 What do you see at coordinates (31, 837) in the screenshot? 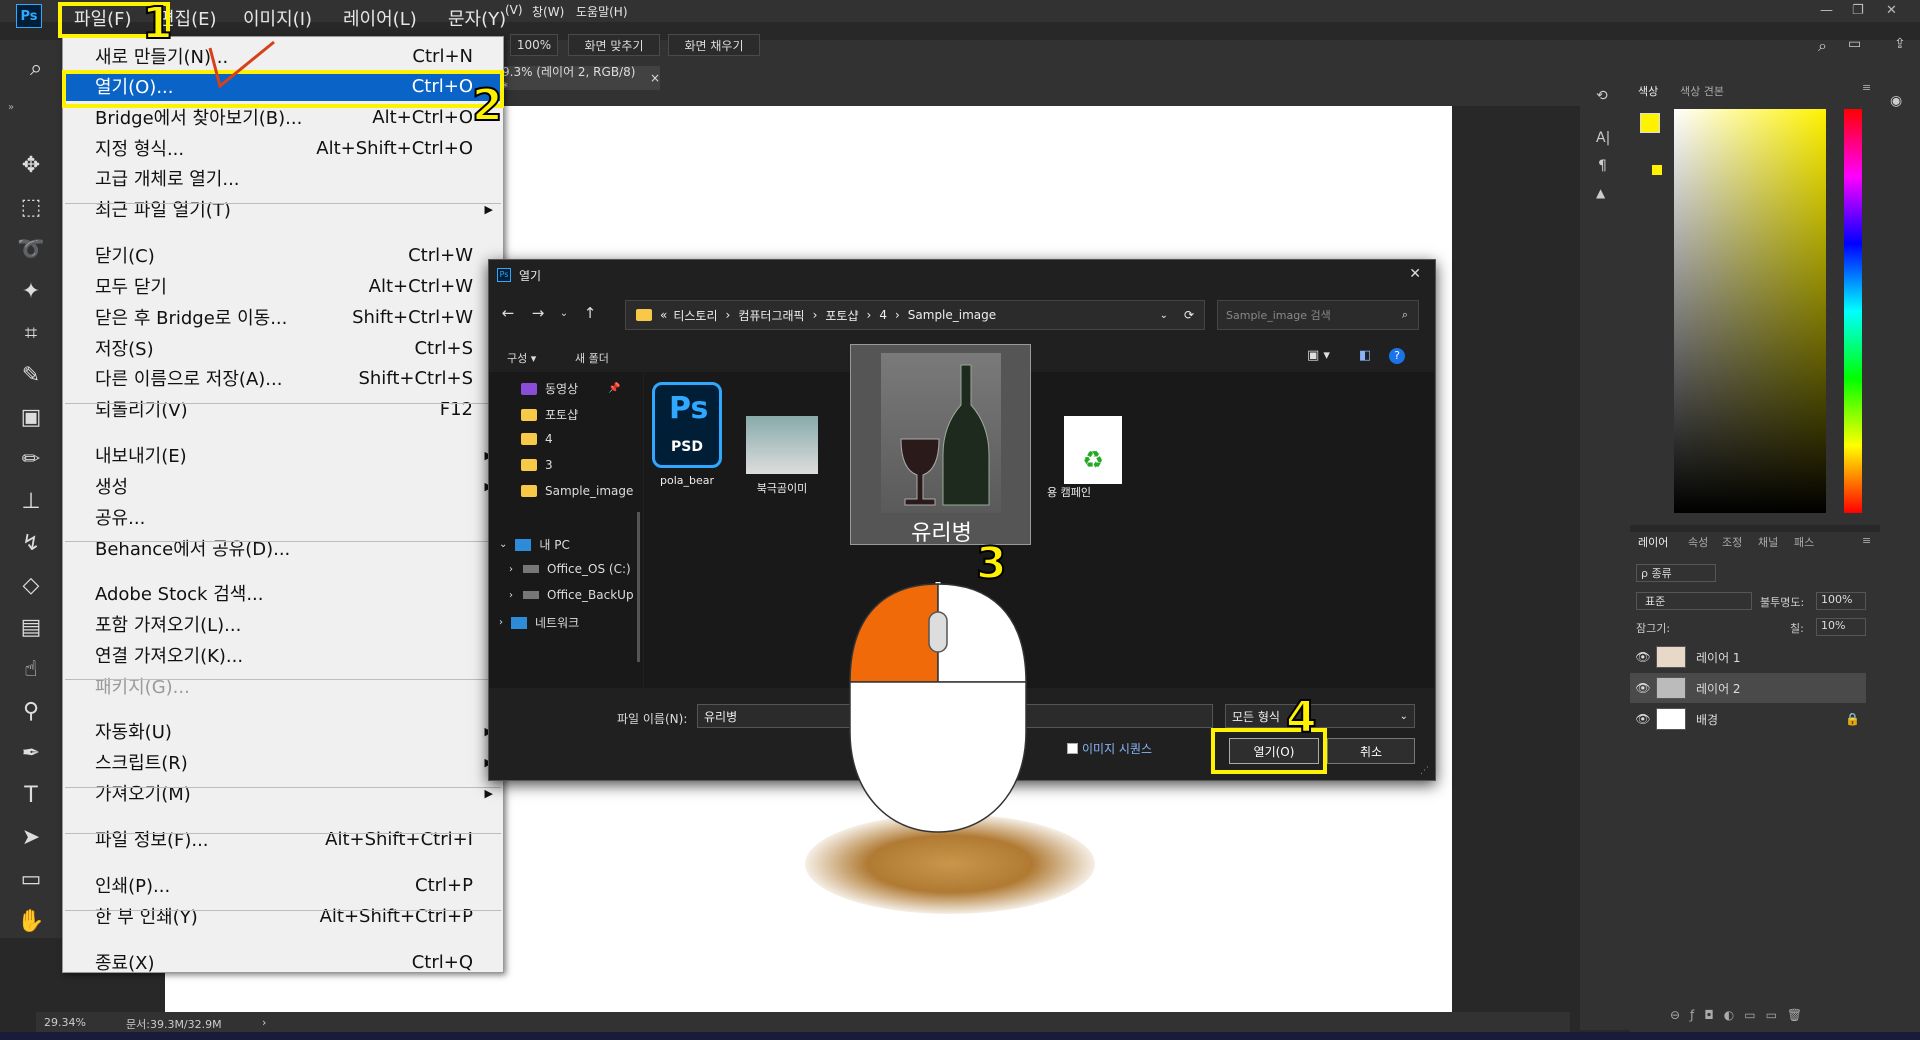
I see `path-selection-icon: ➤` at bounding box center [31, 837].